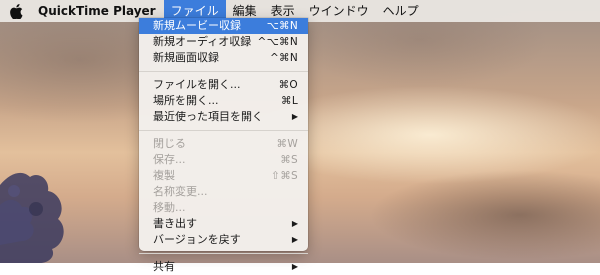  What do you see at coordinates (283, 58) in the screenshot?
I see `menu-item-shortcut: ^⌘N` at bounding box center [283, 58].